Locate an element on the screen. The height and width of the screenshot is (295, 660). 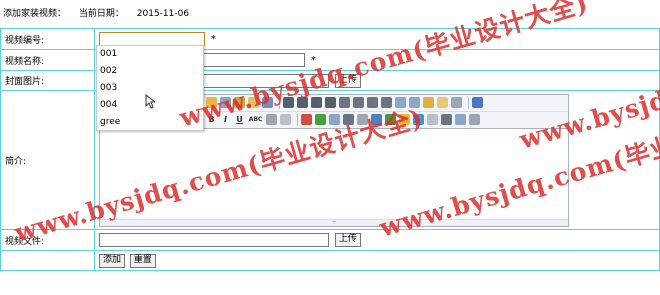
link-icon is located at coordinates (460, 119).